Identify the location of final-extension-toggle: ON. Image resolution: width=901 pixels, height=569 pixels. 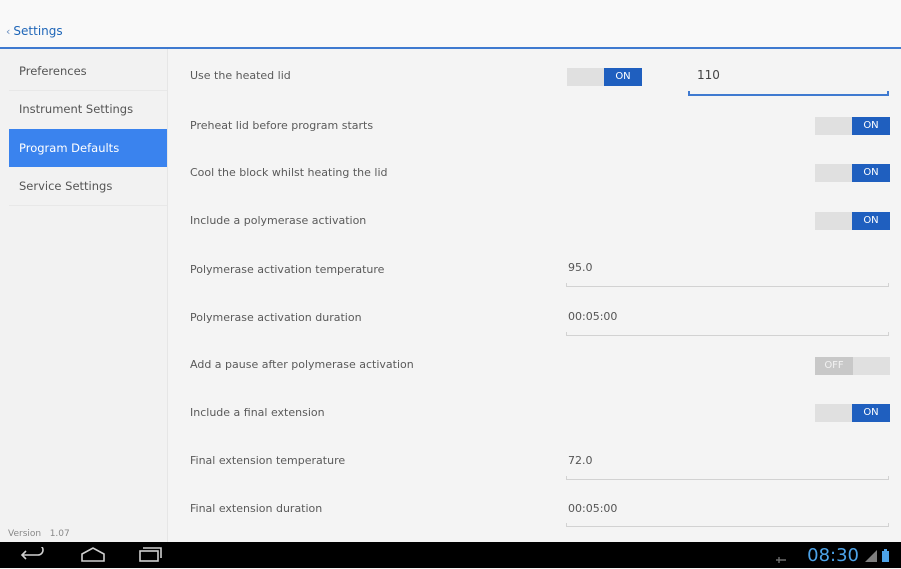
(852, 413).